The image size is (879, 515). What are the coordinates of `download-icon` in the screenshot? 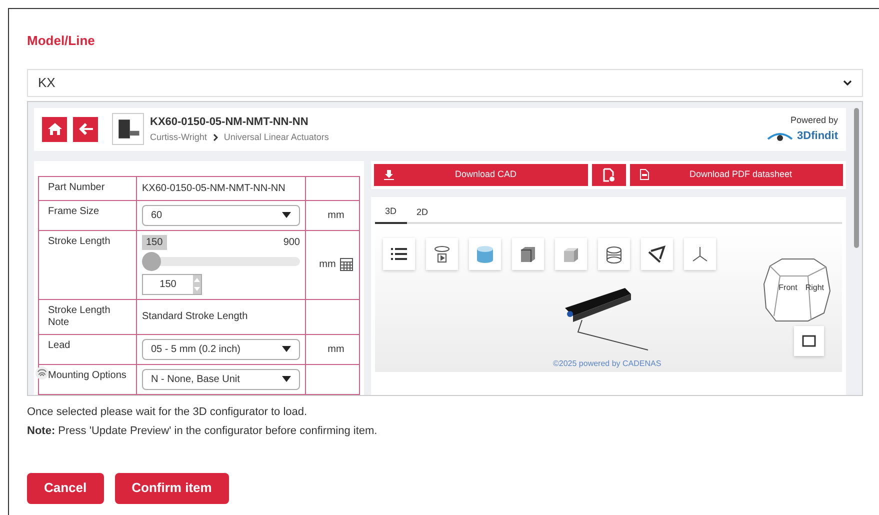 It's located at (389, 175).